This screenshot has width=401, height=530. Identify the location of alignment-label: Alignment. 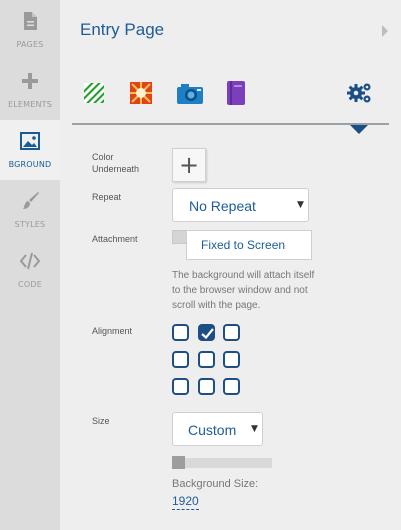
(112, 331).